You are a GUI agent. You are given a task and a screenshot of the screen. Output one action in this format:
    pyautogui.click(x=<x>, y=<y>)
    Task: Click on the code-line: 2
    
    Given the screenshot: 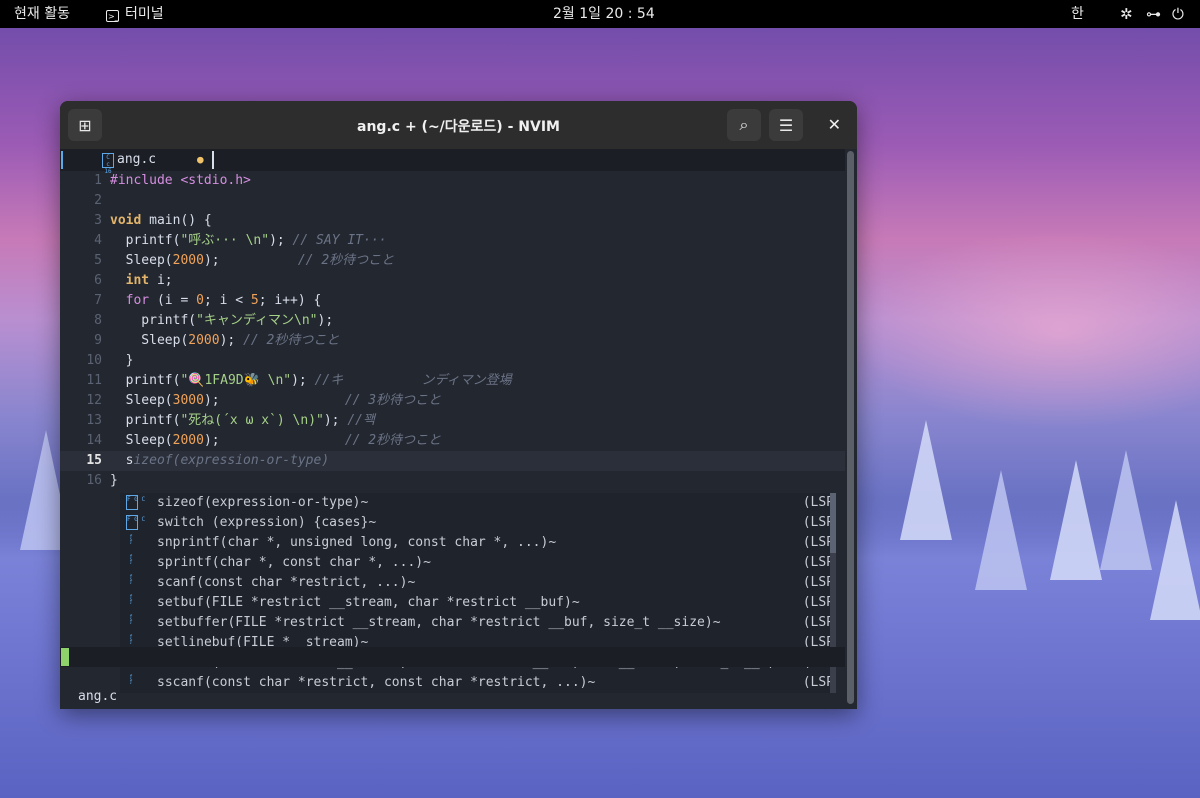 What is the action you would take?
    pyautogui.click(x=452, y=201)
    